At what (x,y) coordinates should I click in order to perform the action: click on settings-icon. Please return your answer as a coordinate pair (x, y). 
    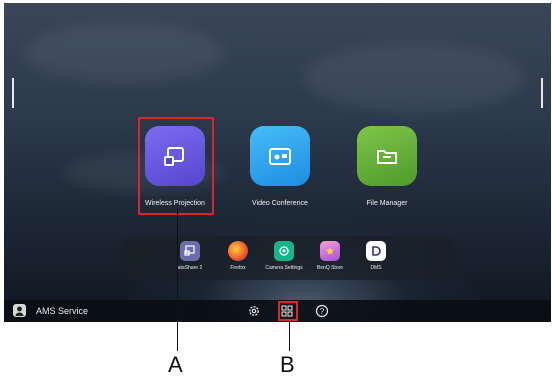
    Looking at the image, I should click on (254, 311).